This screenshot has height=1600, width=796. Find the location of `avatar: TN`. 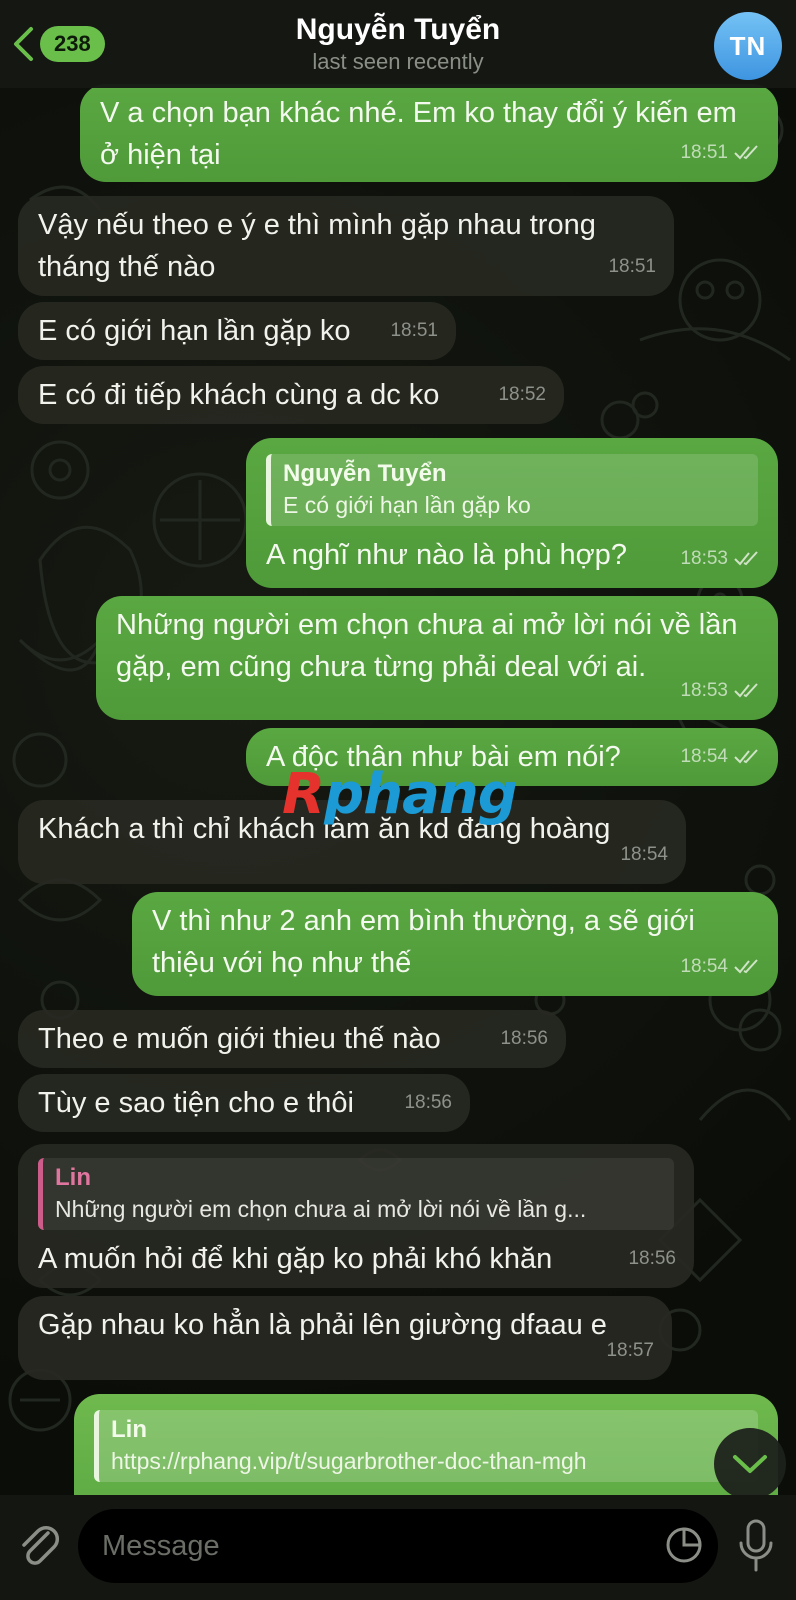

avatar: TN is located at coordinates (748, 46).